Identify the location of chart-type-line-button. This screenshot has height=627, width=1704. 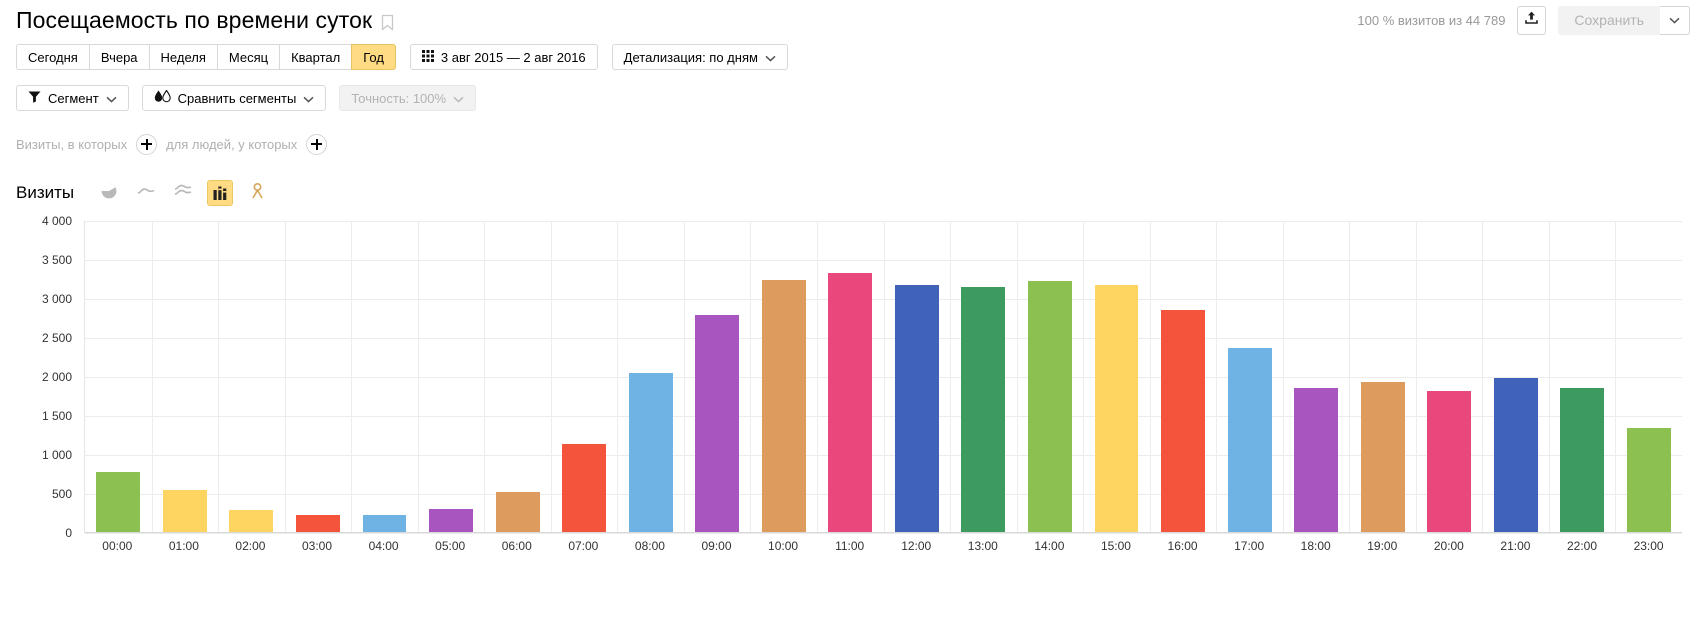
(146, 193).